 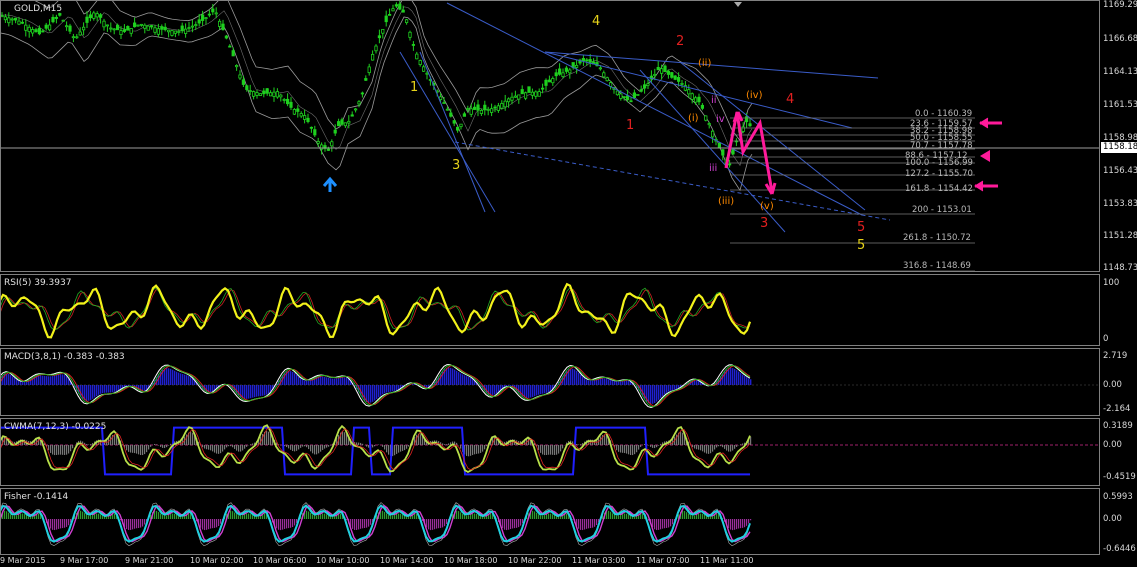 I want to click on price-tick: 1153.83, so click(x=1120, y=204).